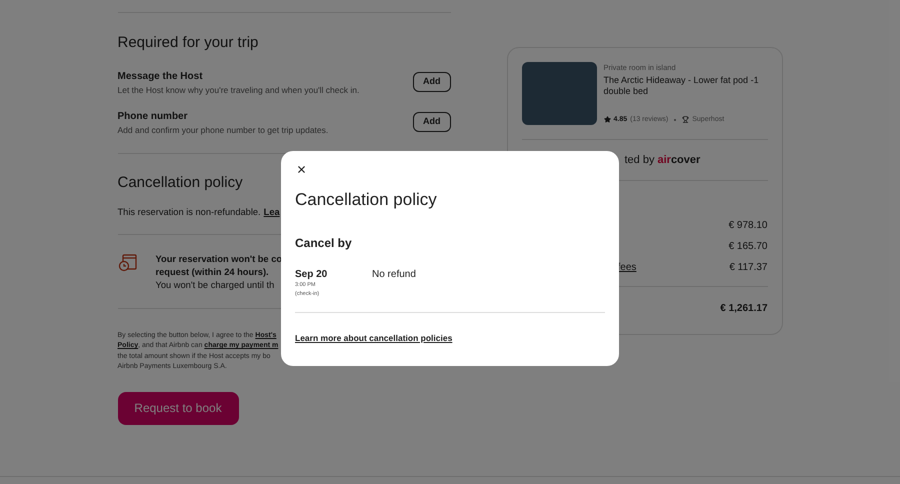 The image size is (900, 484). Describe the element at coordinates (748, 226) in the screenshot. I see `price-amount: € 978.10` at that location.